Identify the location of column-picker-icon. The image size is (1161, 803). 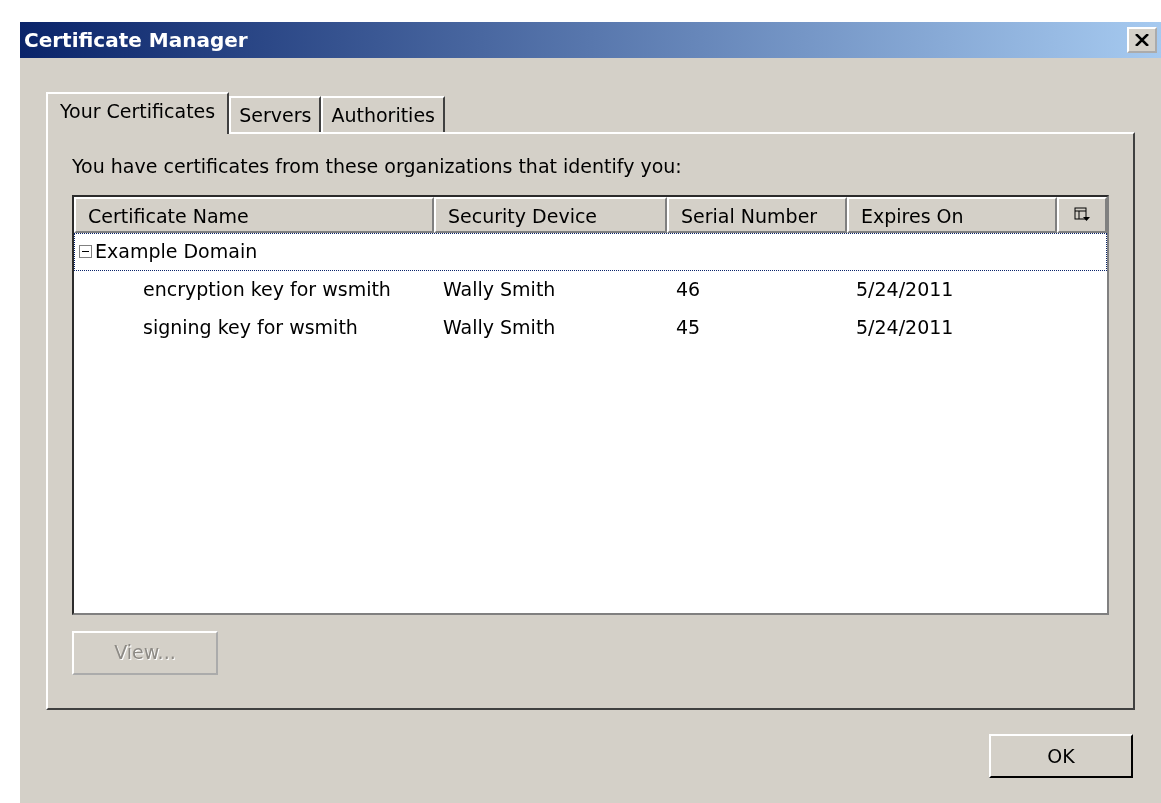
(1082, 214).